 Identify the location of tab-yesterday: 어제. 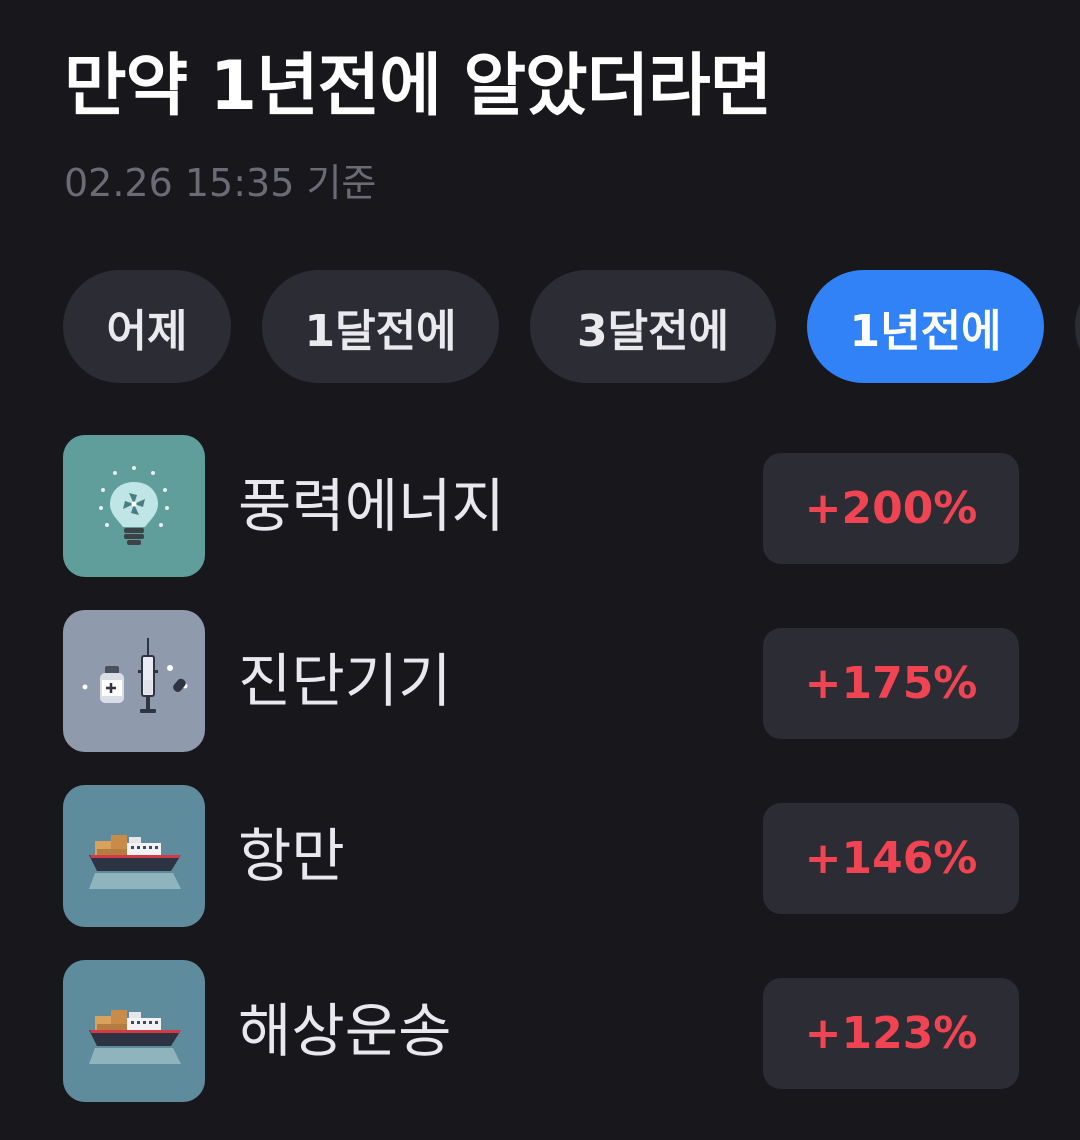
(147, 326).